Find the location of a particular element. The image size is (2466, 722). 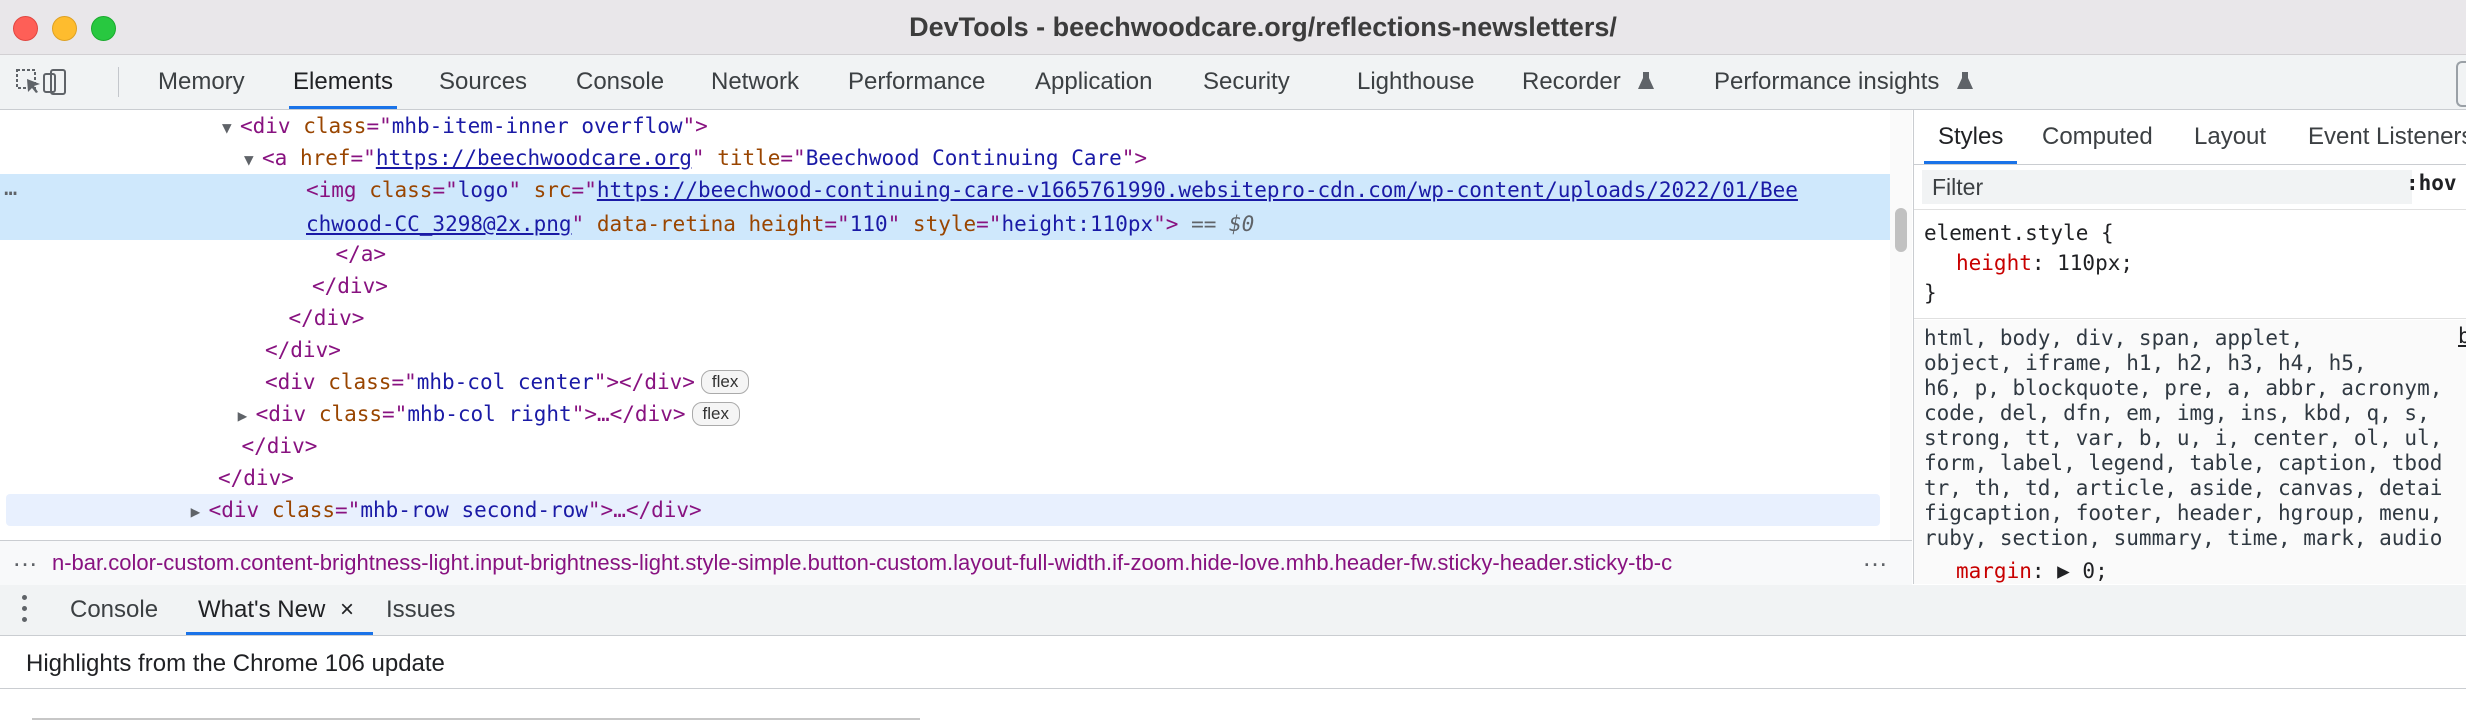

tab-memory: Memory is located at coordinates (201, 82).